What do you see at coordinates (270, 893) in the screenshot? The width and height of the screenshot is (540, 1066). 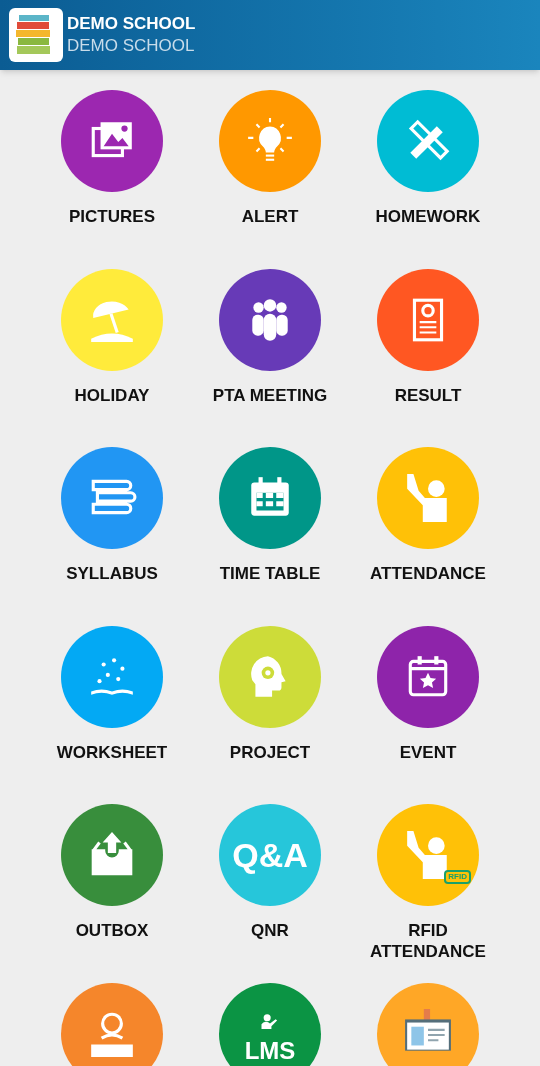 I see `menu-tile: Q&A QNR` at bounding box center [270, 893].